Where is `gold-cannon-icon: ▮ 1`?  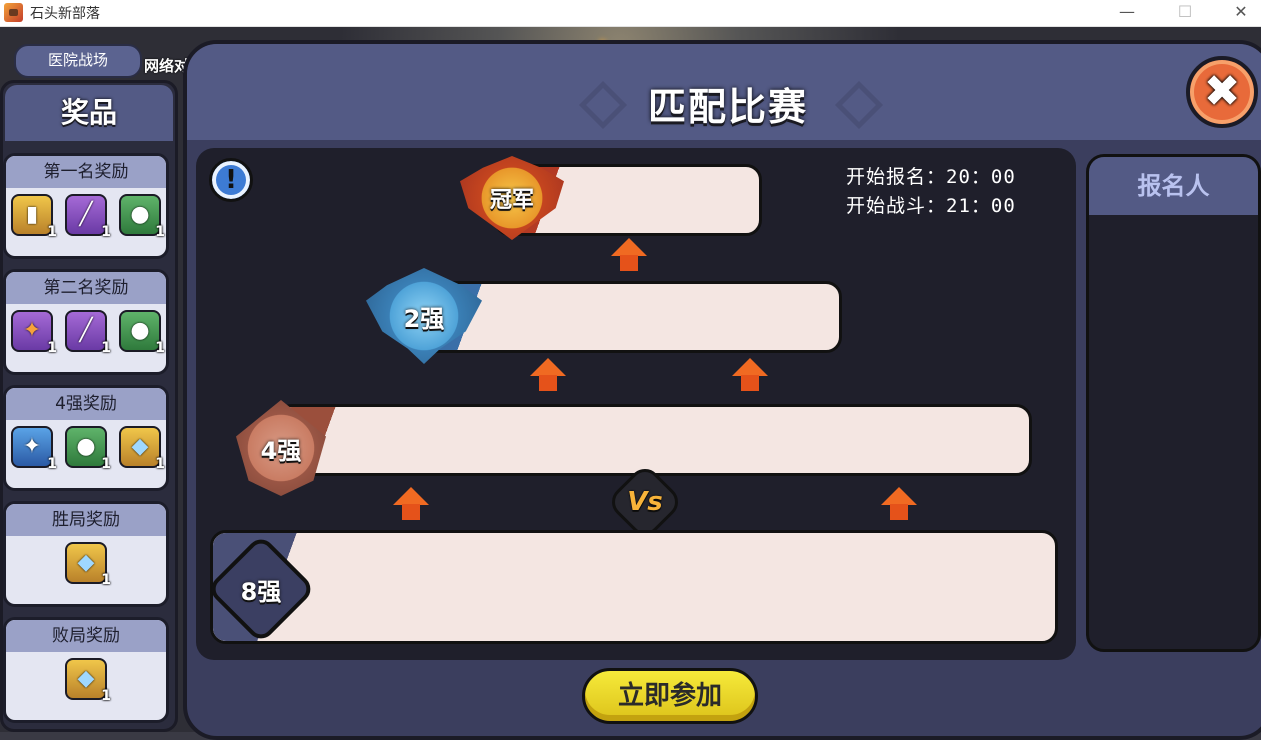
gold-cannon-icon: ▮ 1 is located at coordinates (34, 217).